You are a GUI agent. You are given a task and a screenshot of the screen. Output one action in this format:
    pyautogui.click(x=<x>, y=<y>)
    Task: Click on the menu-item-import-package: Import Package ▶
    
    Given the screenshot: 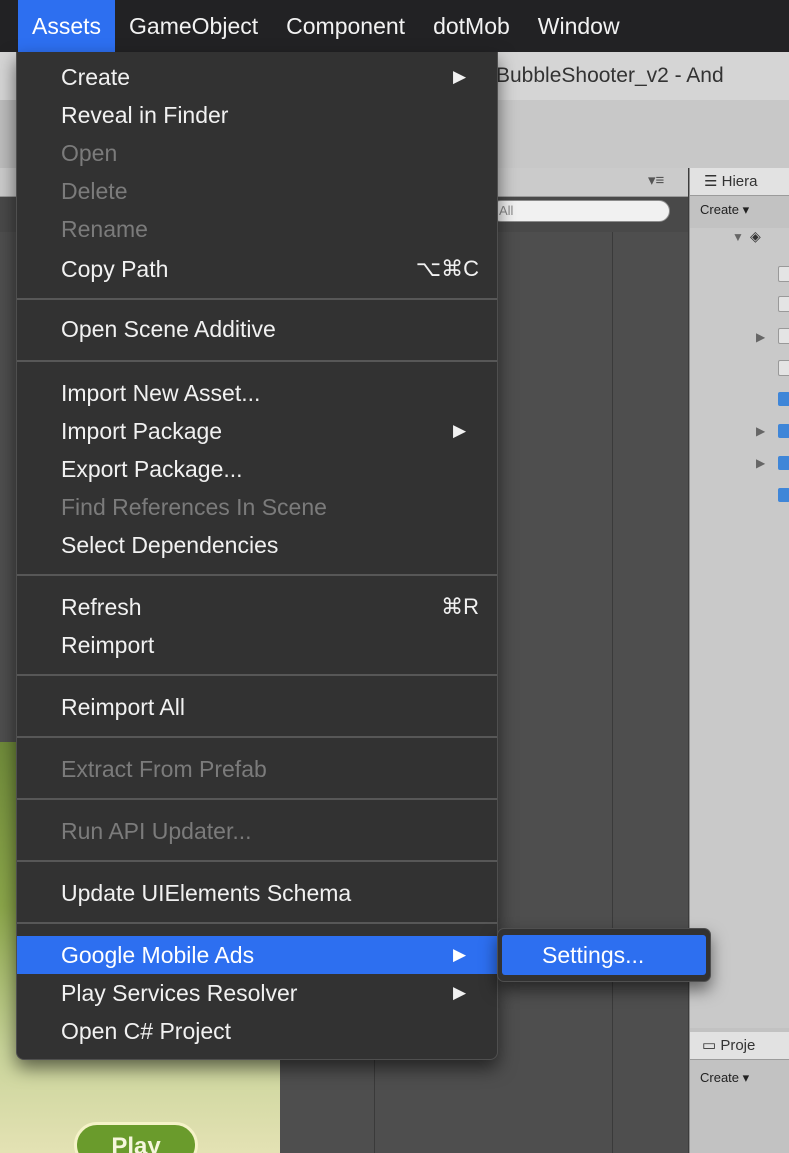 What is the action you would take?
    pyautogui.click(x=257, y=431)
    